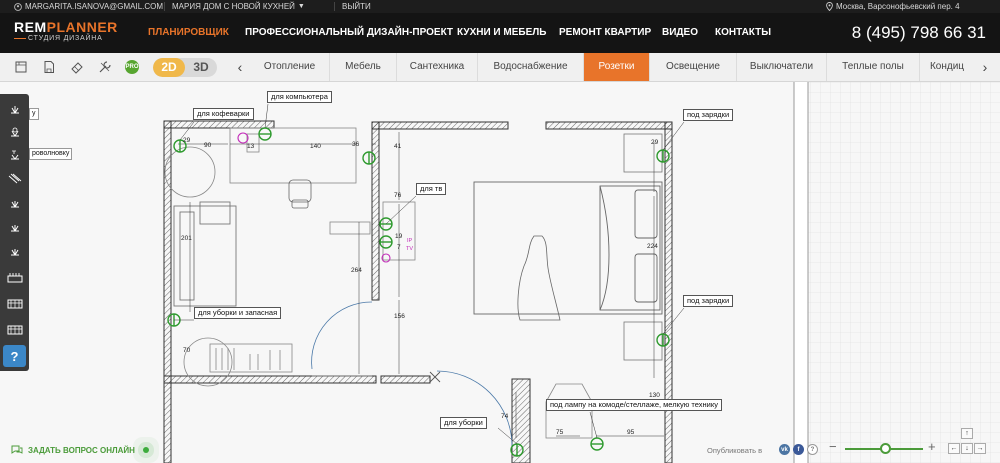 This screenshot has width=1000, height=463. Describe the element at coordinates (410, 241) in the screenshot. I see `tv-code-ip: IP` at that location.